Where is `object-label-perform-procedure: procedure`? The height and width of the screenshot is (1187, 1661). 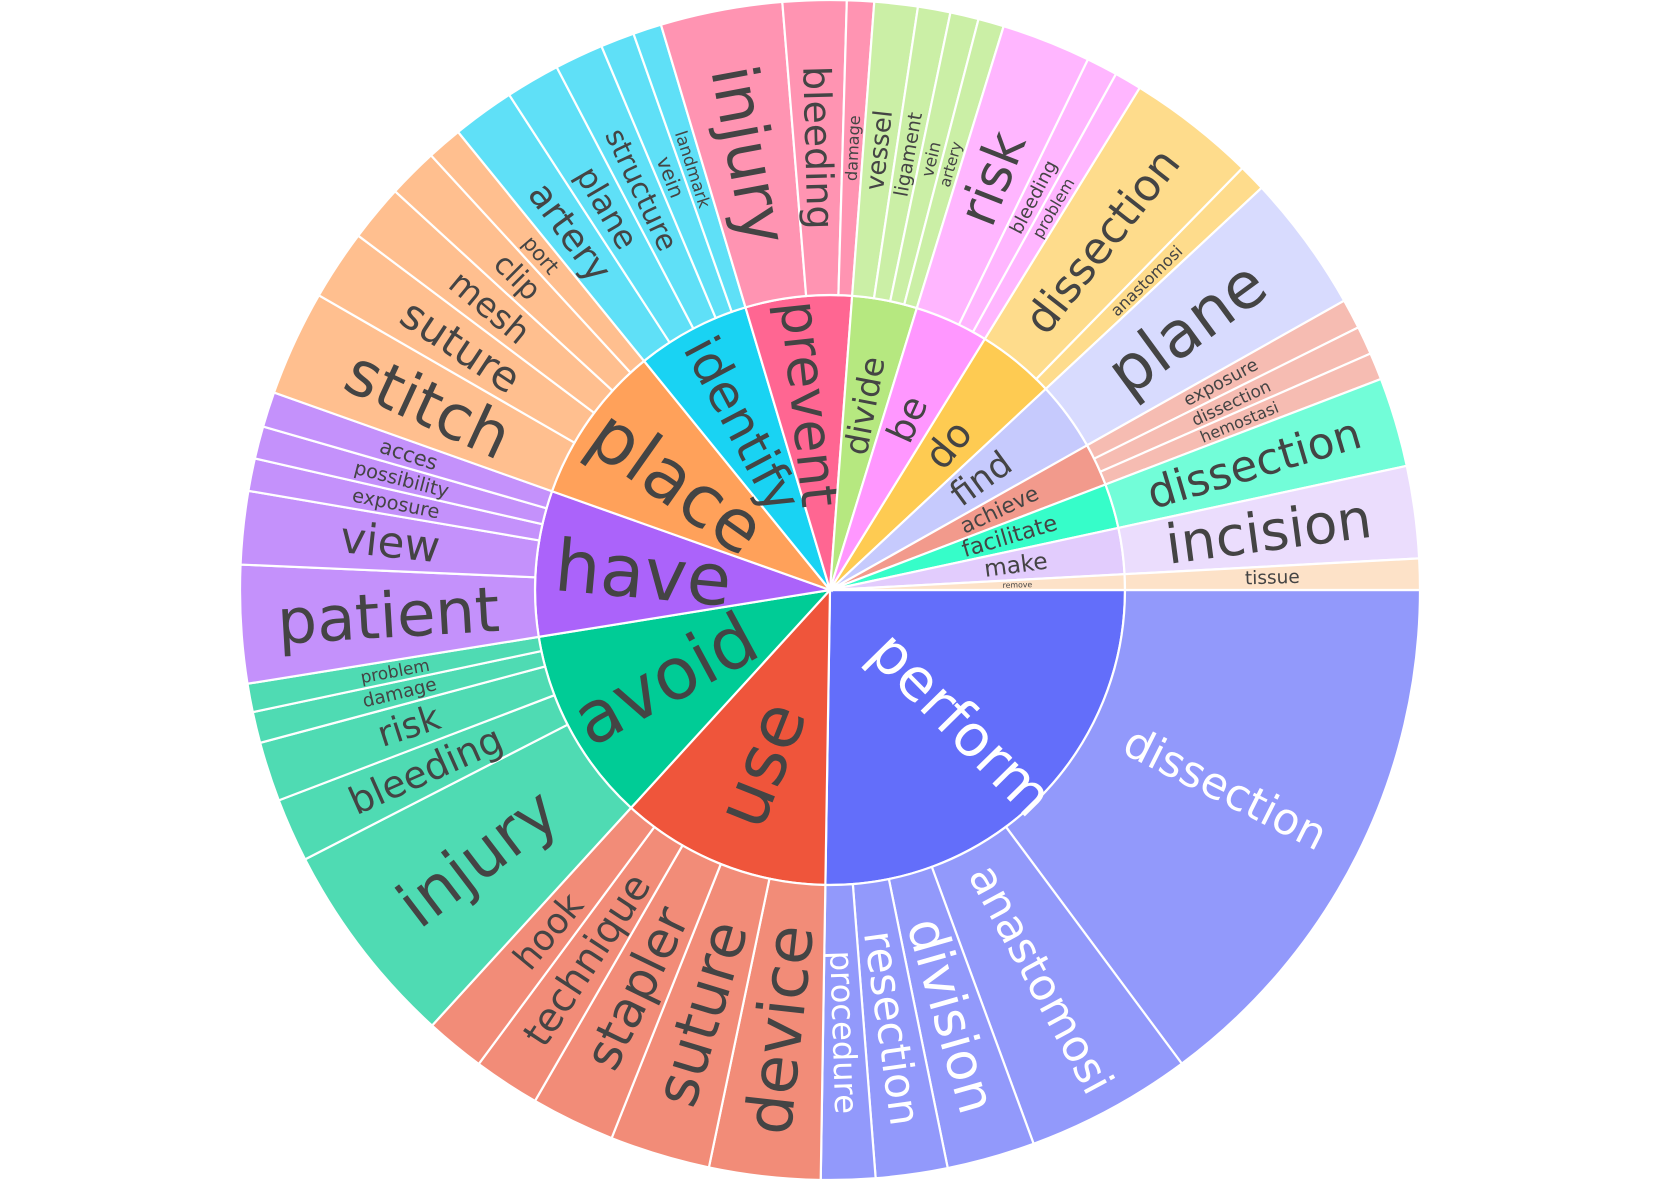 object-label-perform-procedure: procedure is located at coordinates (843, 1032).